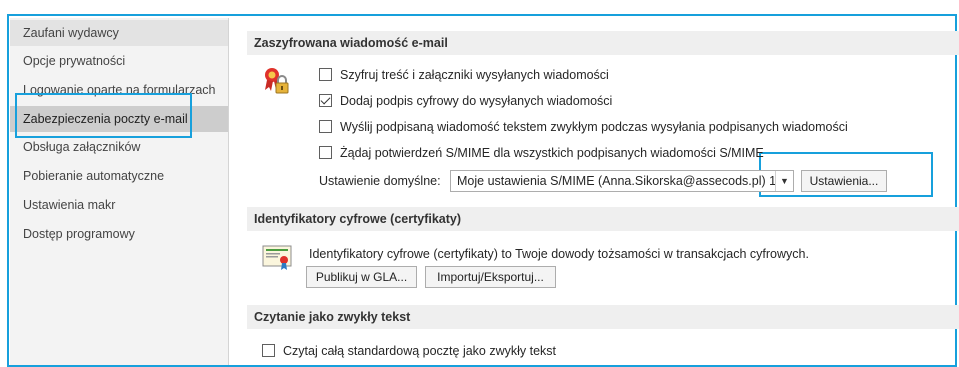 The height and width of the screenshot is (367, 959). I want to click on section-header-read-plain-text: Czytanie jako zwykły tekst, so click(603, 317).